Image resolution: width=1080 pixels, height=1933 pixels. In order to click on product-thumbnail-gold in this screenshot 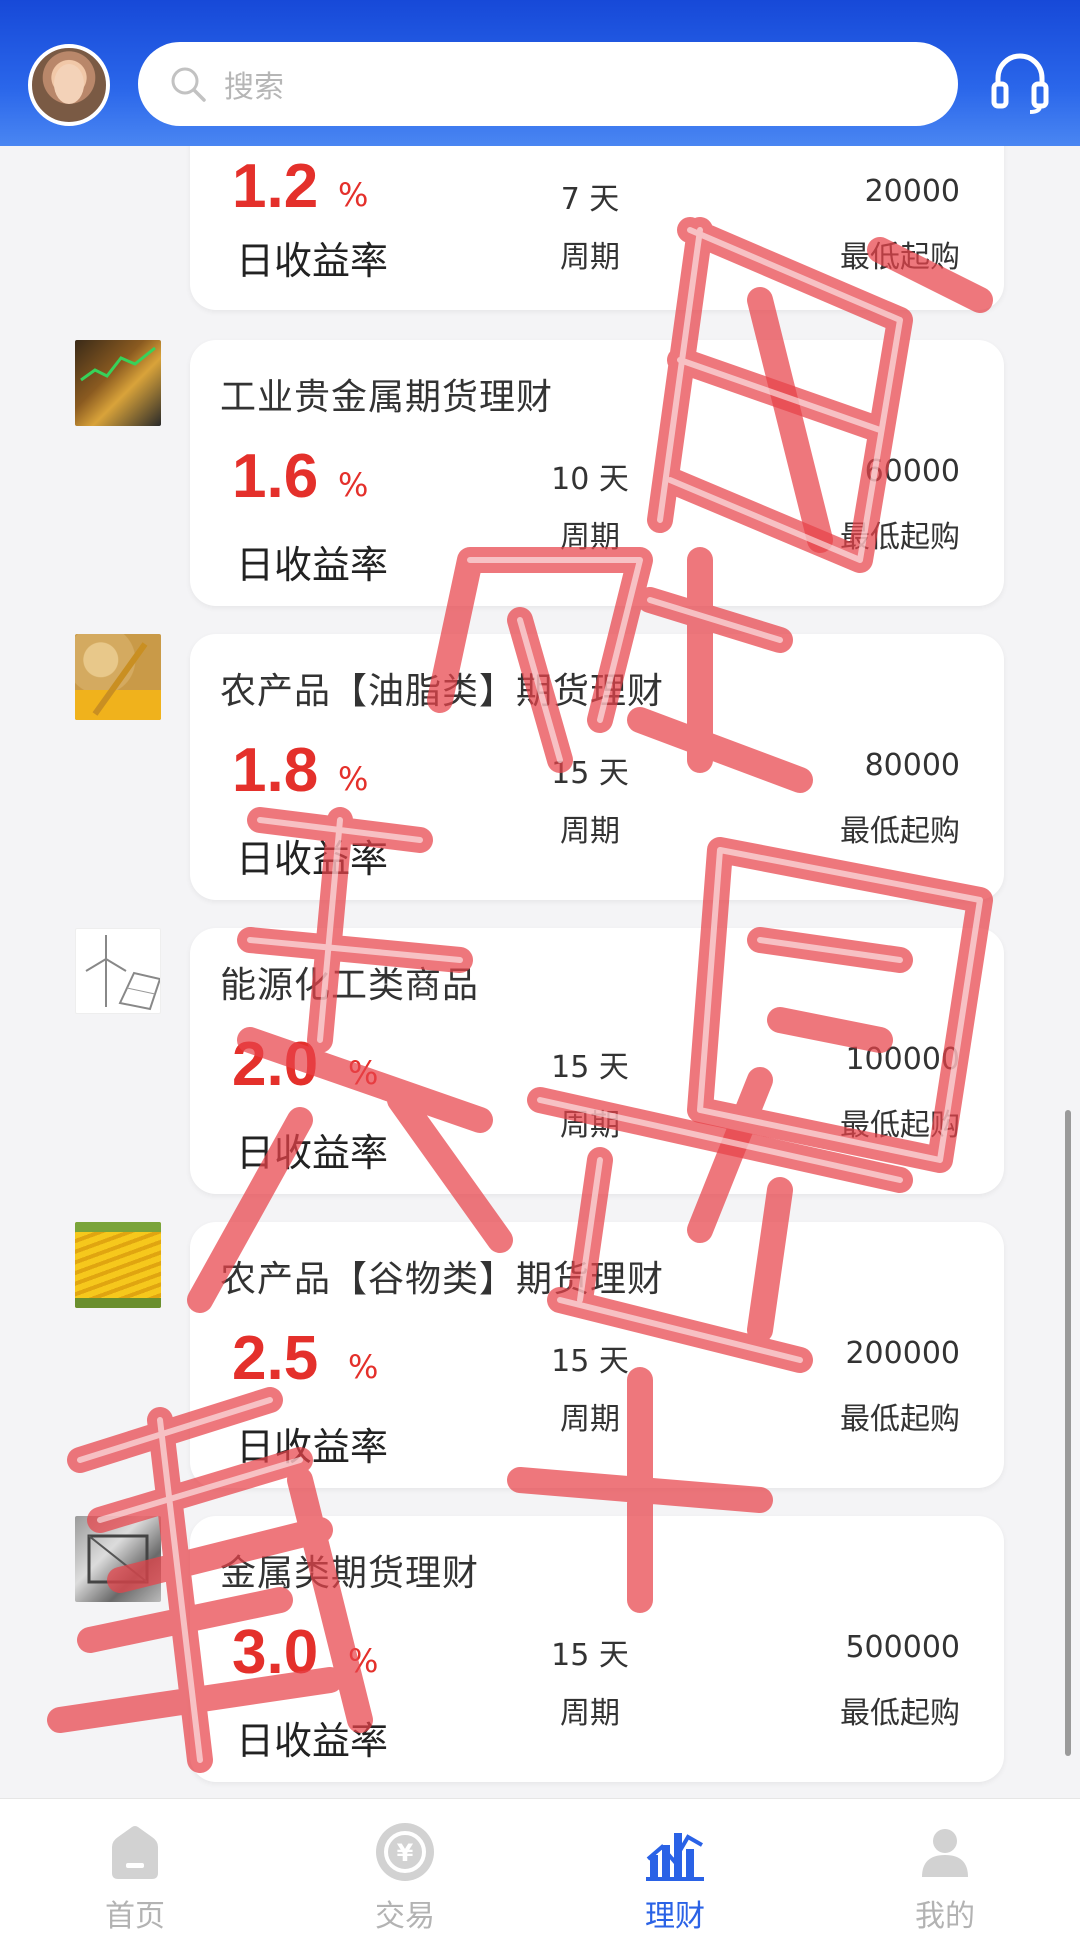, I will do `click(118, 383)`.